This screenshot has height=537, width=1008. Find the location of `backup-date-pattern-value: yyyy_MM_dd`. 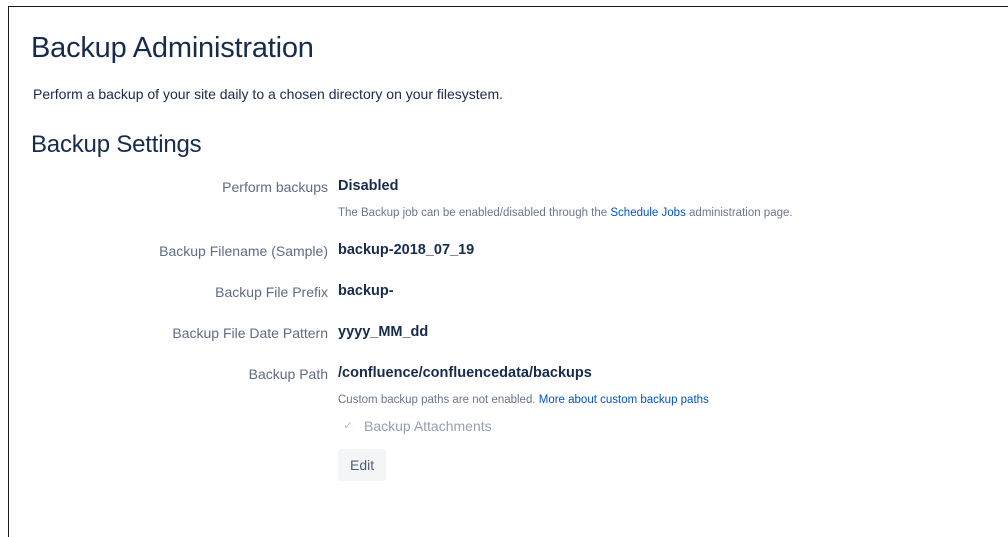

backup-date-pattern-value: yyyy_MM_dd is located at coordinates (383, 332).